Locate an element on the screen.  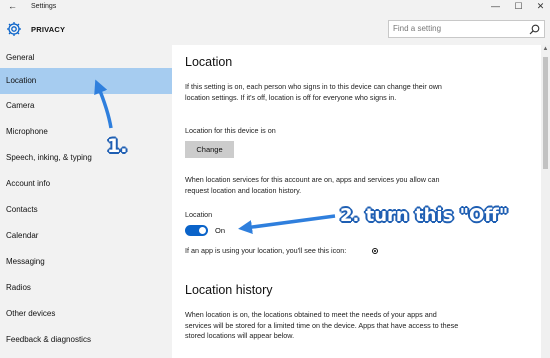
arrow-to-location-toggle is located at coordinates (287, 224).